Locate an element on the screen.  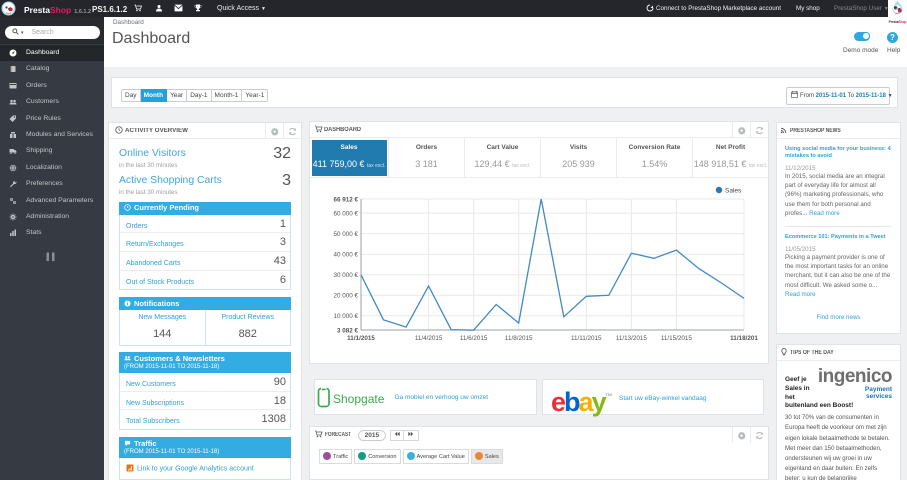
svg-text: 60 000 € is located at coordinates (345, 213).